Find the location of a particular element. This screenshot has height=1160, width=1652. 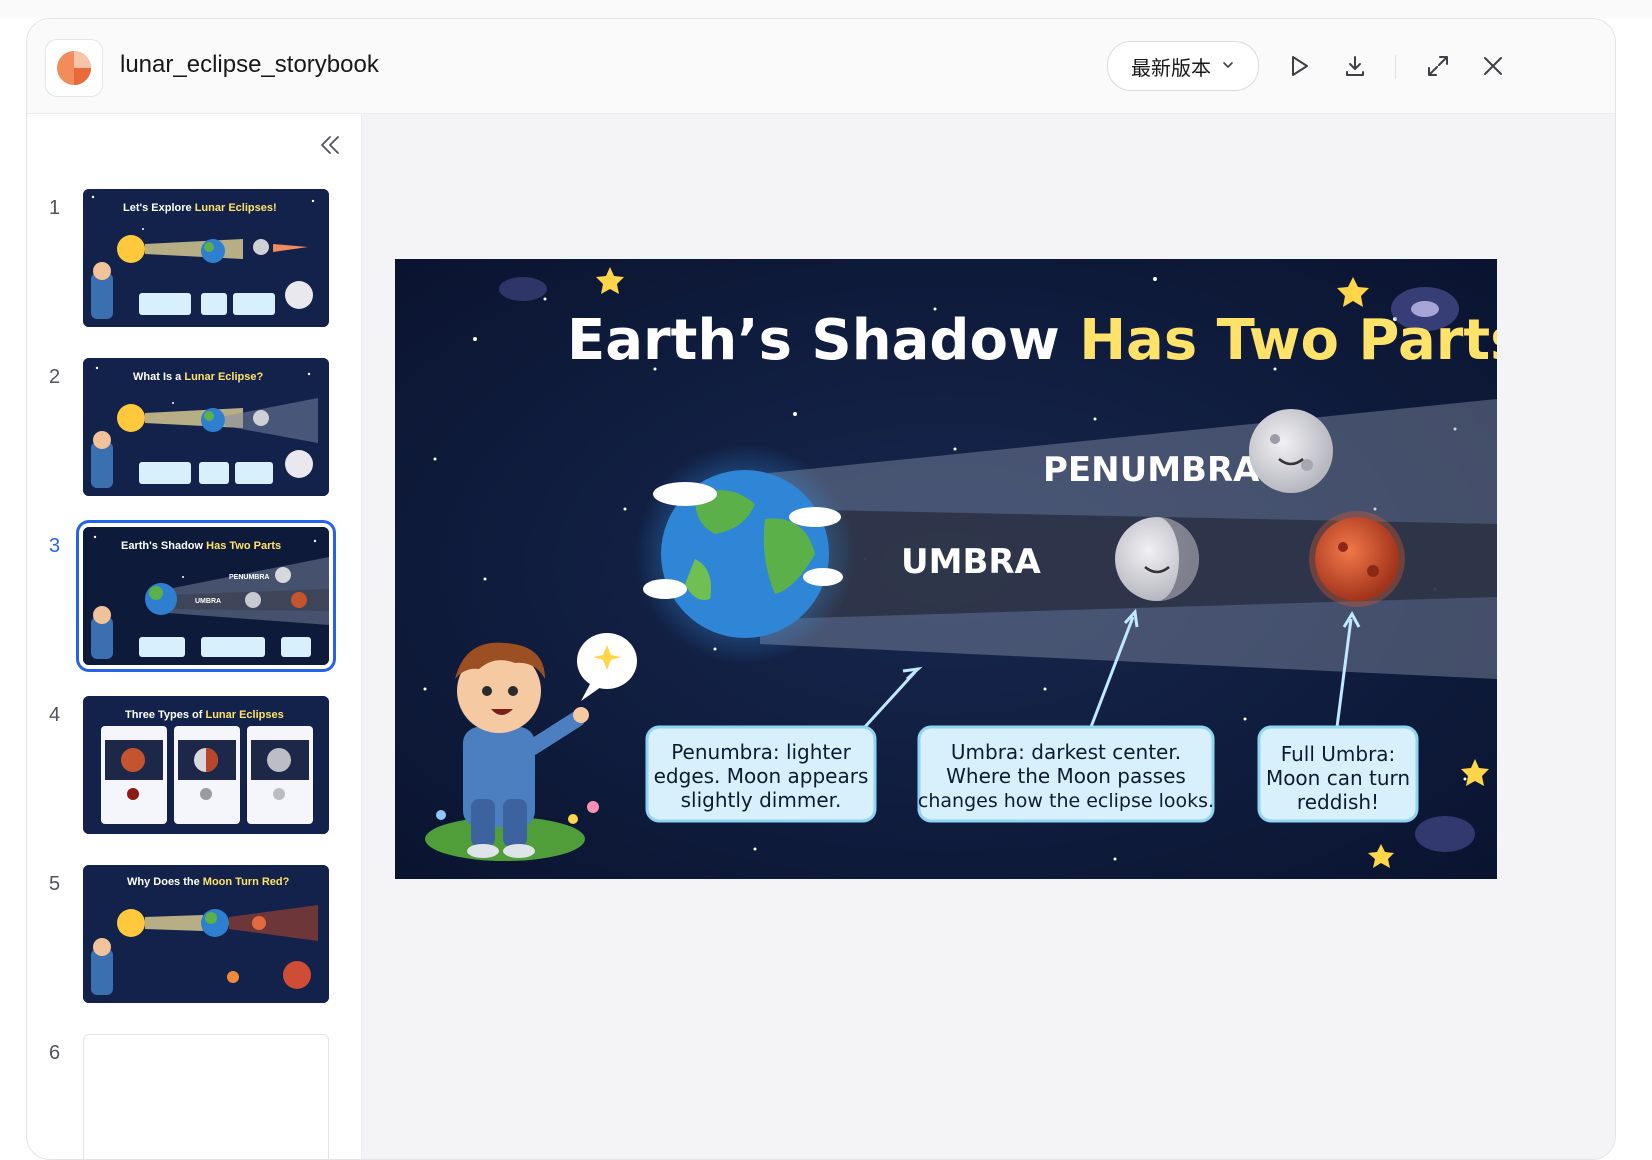

header-divider is located at coordinates (1395, 67).